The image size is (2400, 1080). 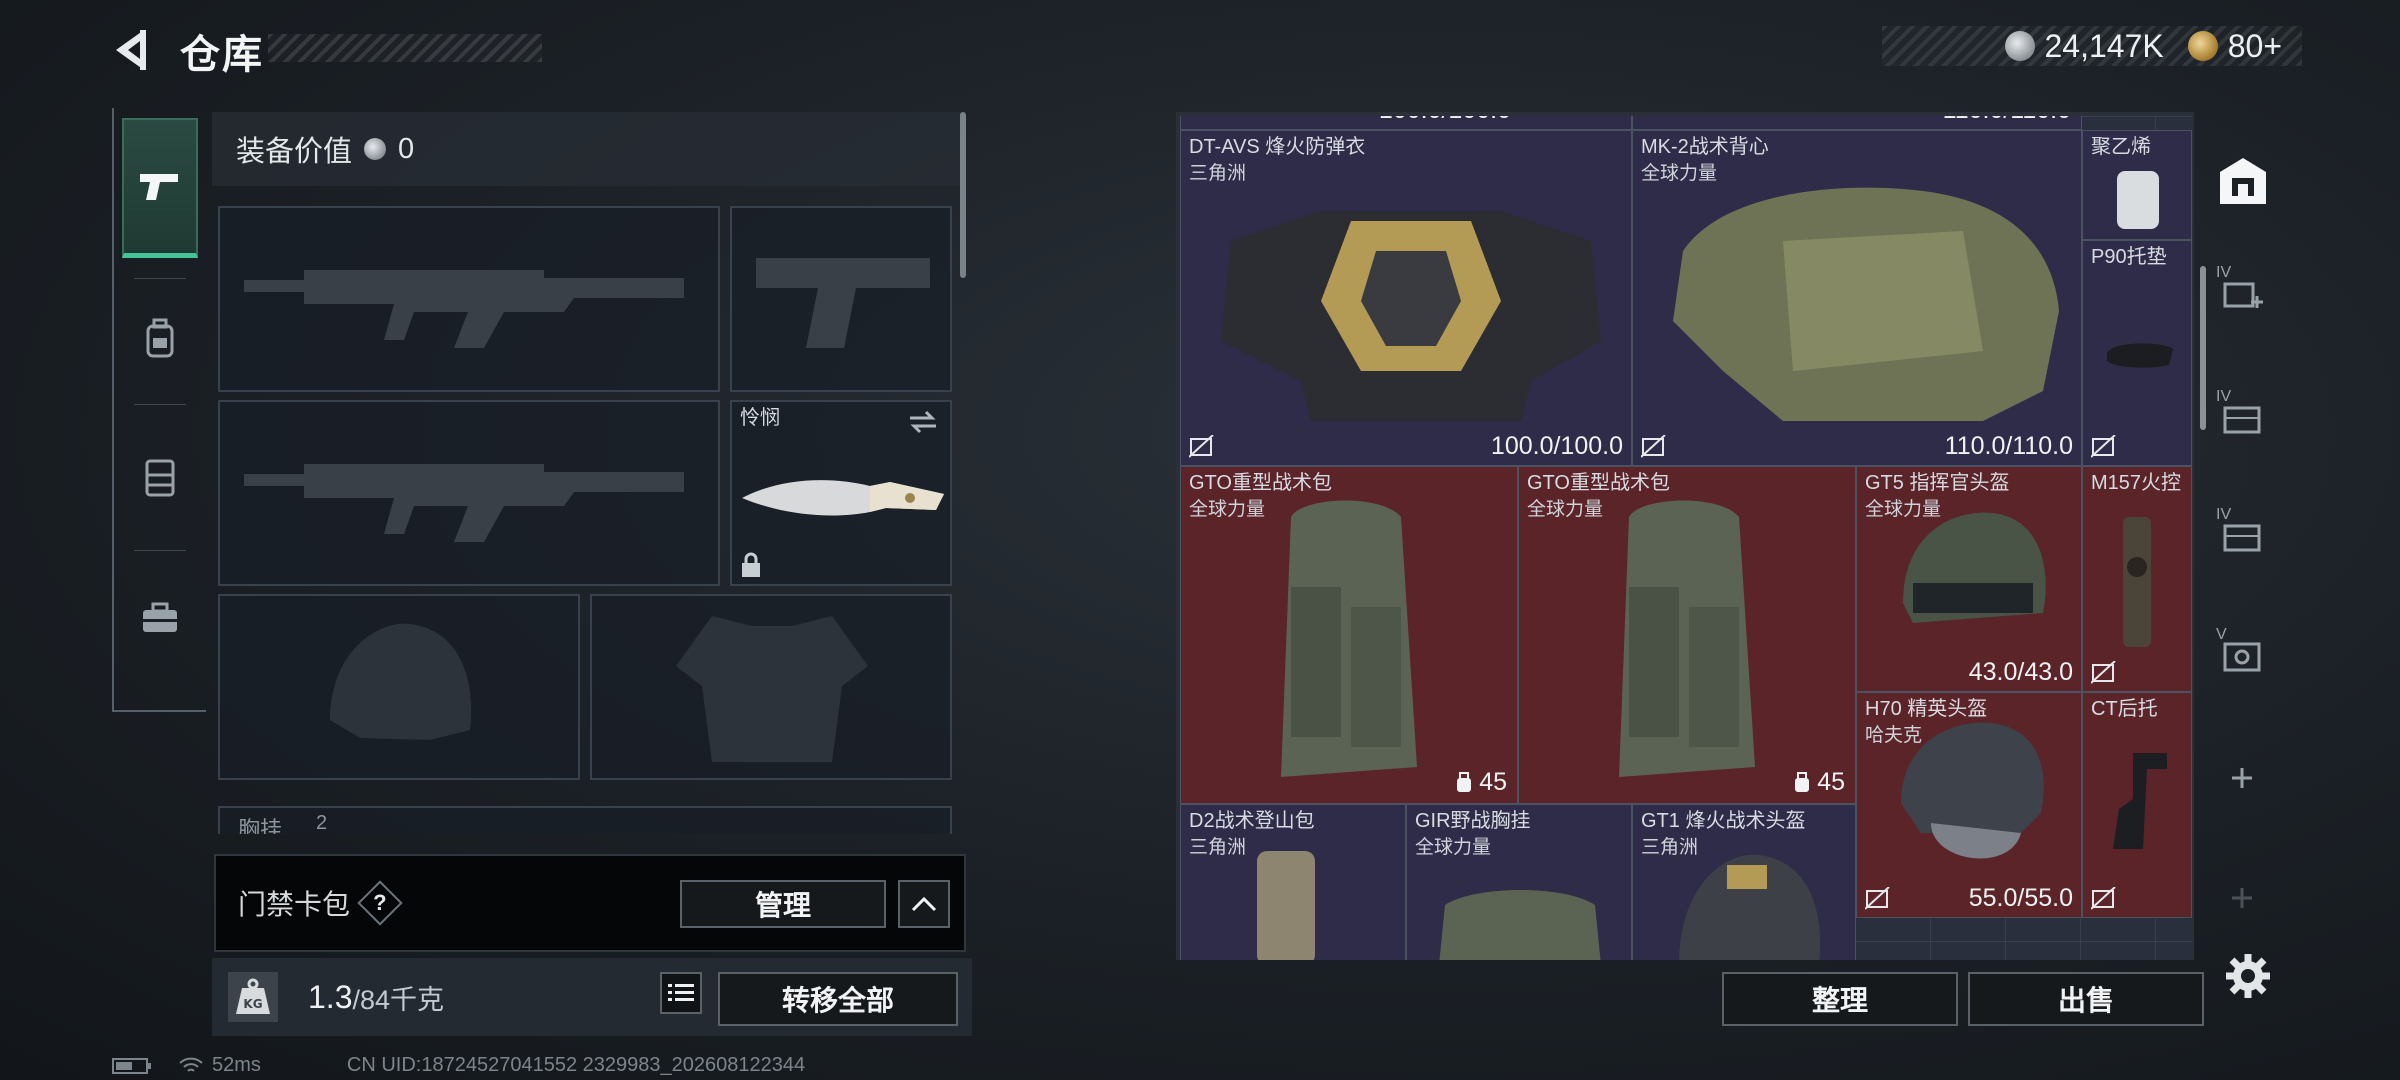 I want to click on stash-item-p90-pad: P90托垫, so click(x=2137, y=353).